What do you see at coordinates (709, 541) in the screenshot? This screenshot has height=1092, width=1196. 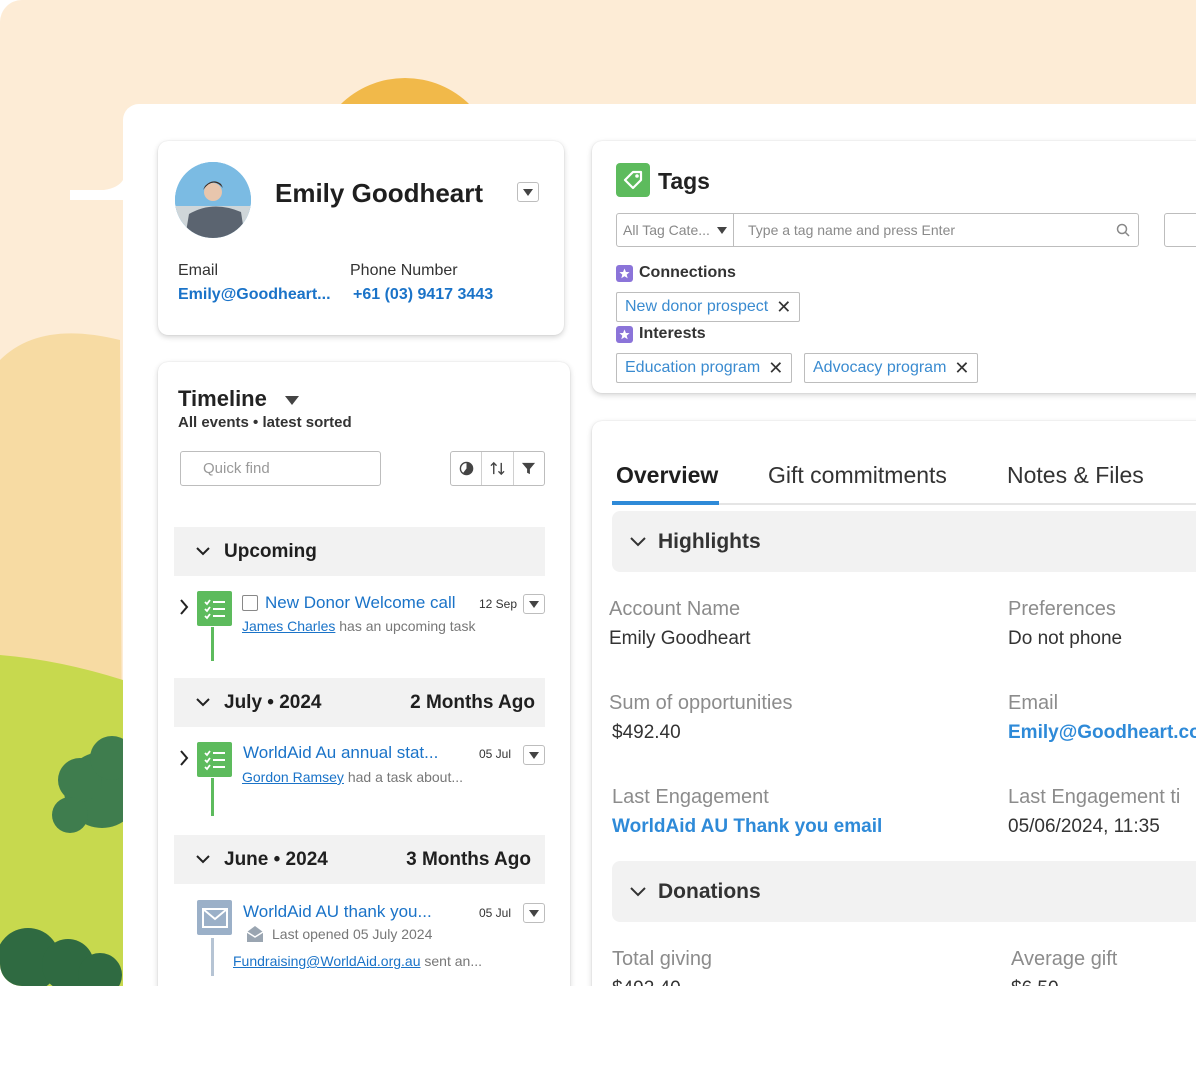 I see `accordion-label: Highlights` at bounding box center [709, 541].